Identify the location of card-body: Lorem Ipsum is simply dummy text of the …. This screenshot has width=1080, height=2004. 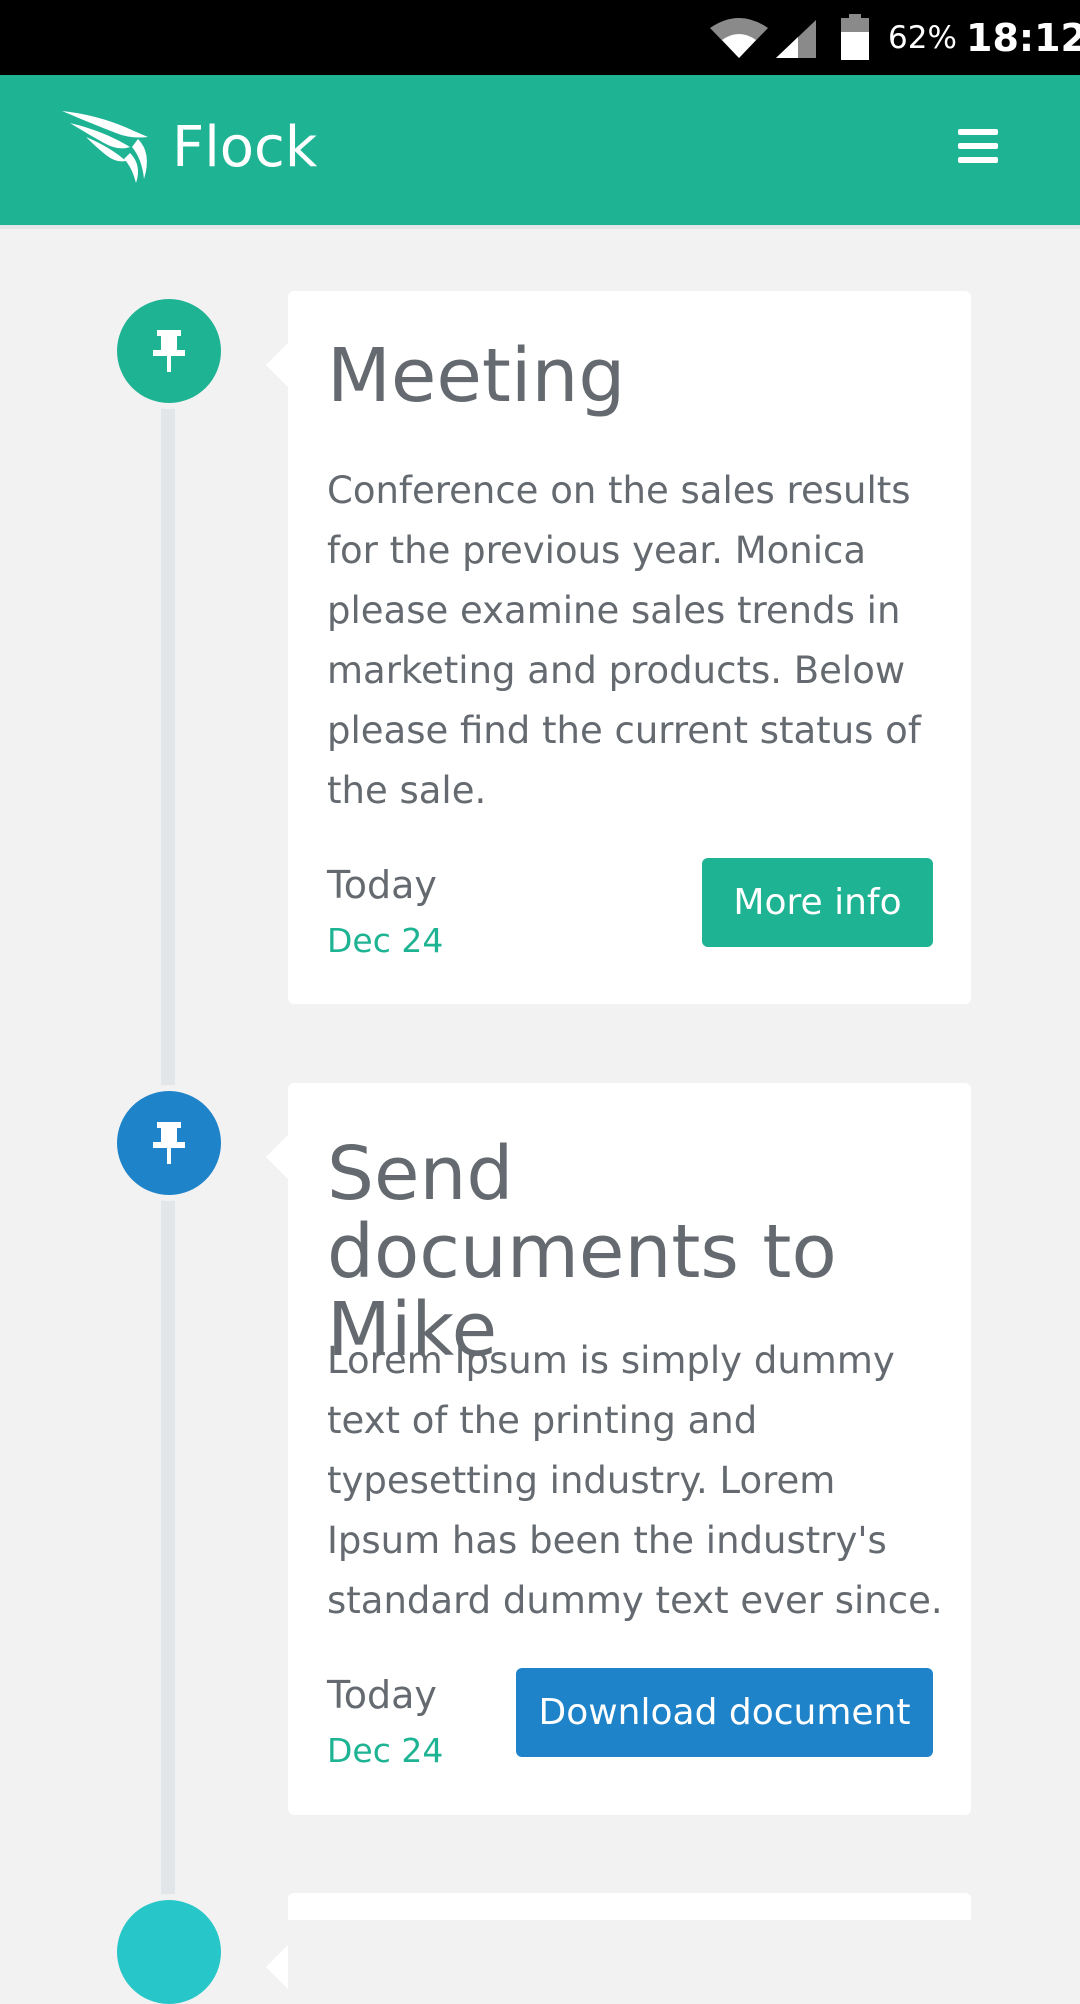
(635, 1480).